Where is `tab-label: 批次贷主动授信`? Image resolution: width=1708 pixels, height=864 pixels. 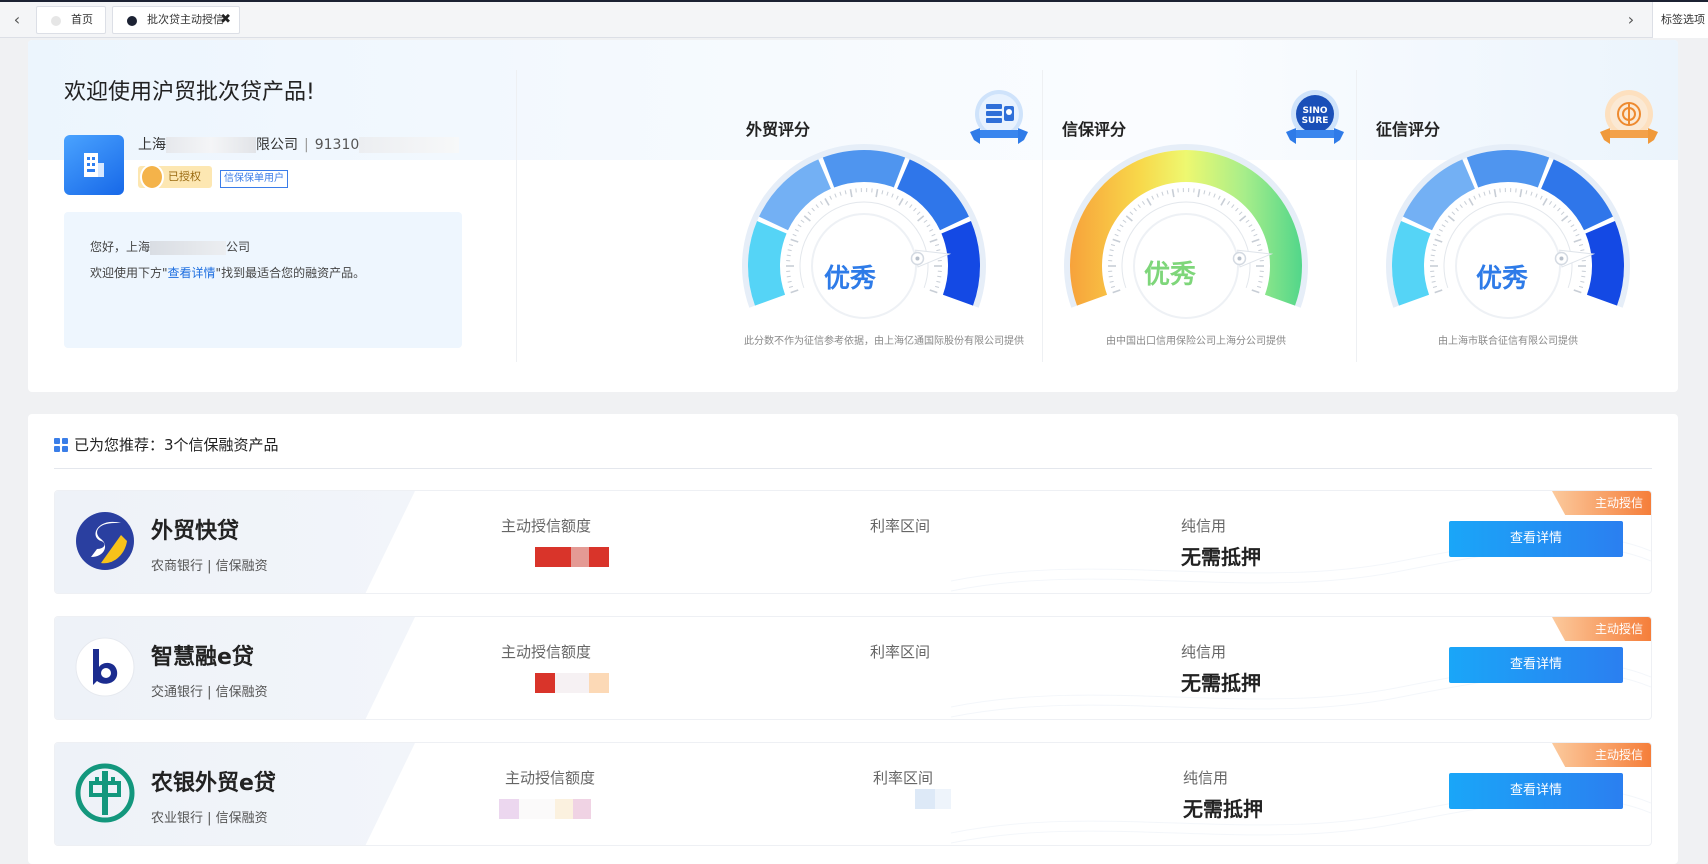
tab-label: 批次贷主动授信 is located at coordinates (185, 19).